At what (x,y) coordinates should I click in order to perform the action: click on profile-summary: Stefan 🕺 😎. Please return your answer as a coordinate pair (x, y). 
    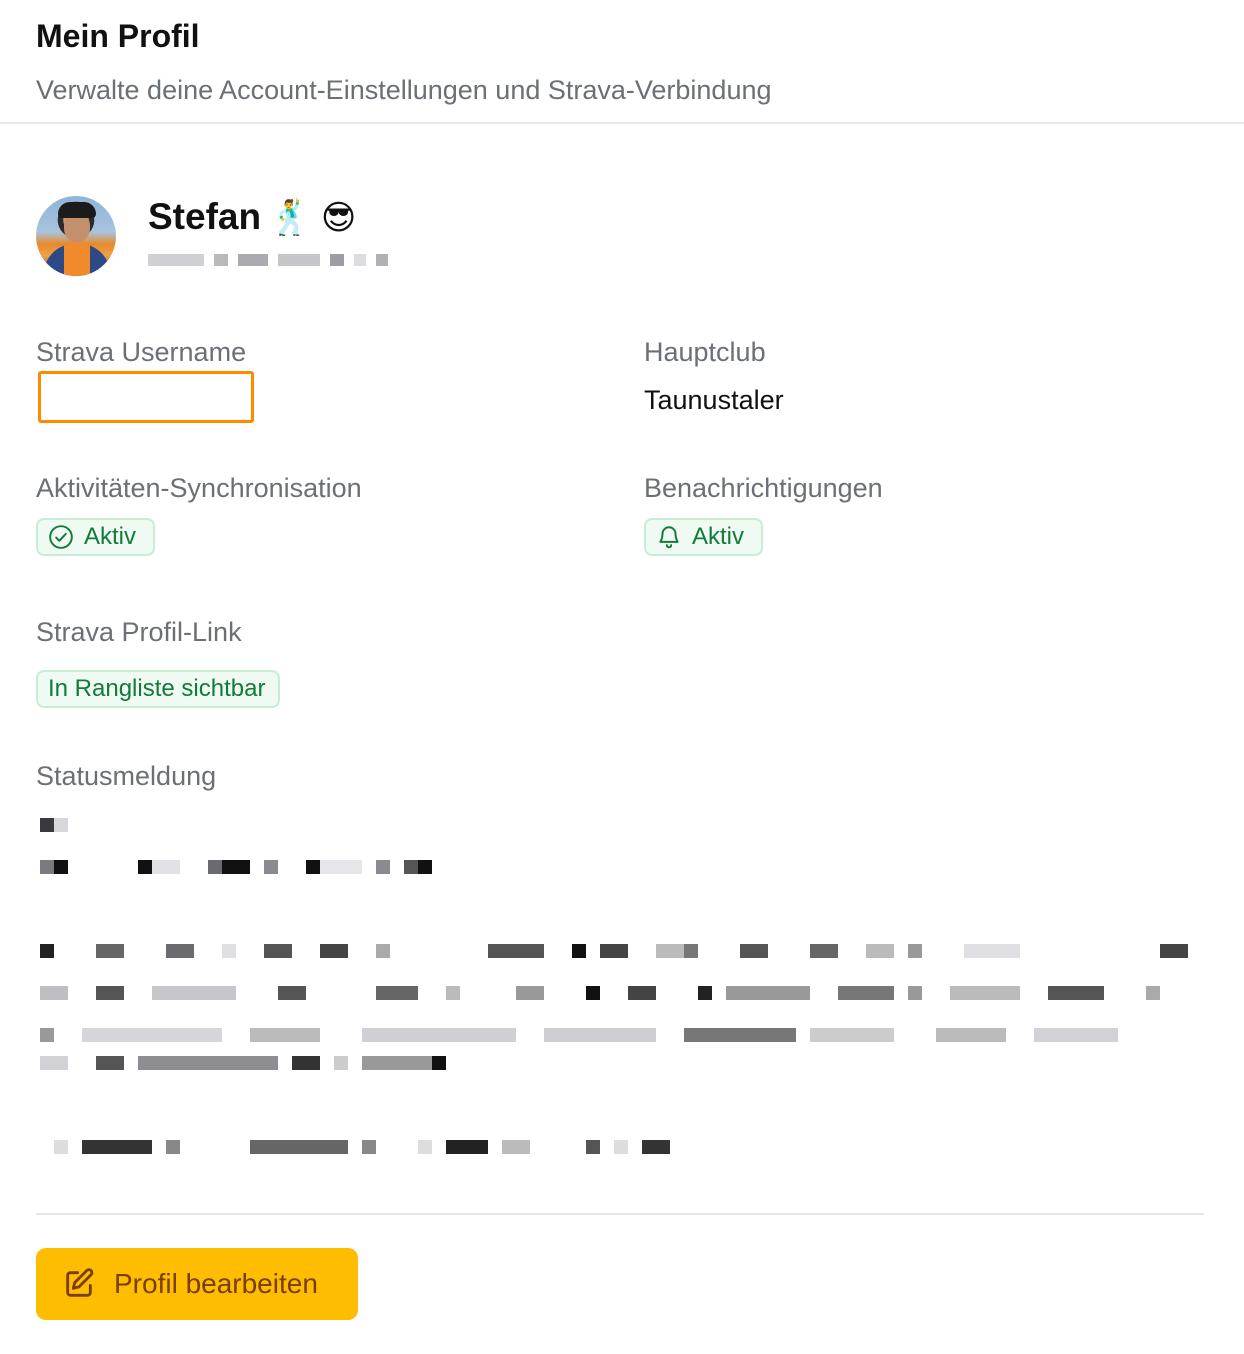
    Looking at the image, I should click on (212, 236).